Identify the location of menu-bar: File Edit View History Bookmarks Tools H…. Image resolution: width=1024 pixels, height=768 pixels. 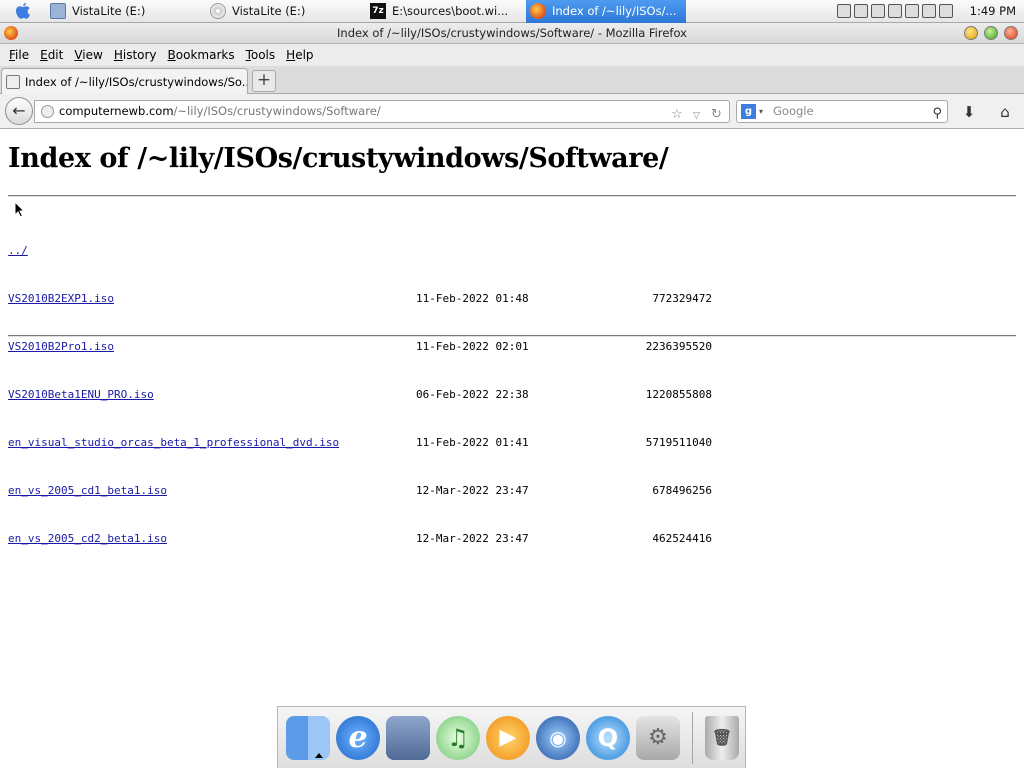
(512, 55).